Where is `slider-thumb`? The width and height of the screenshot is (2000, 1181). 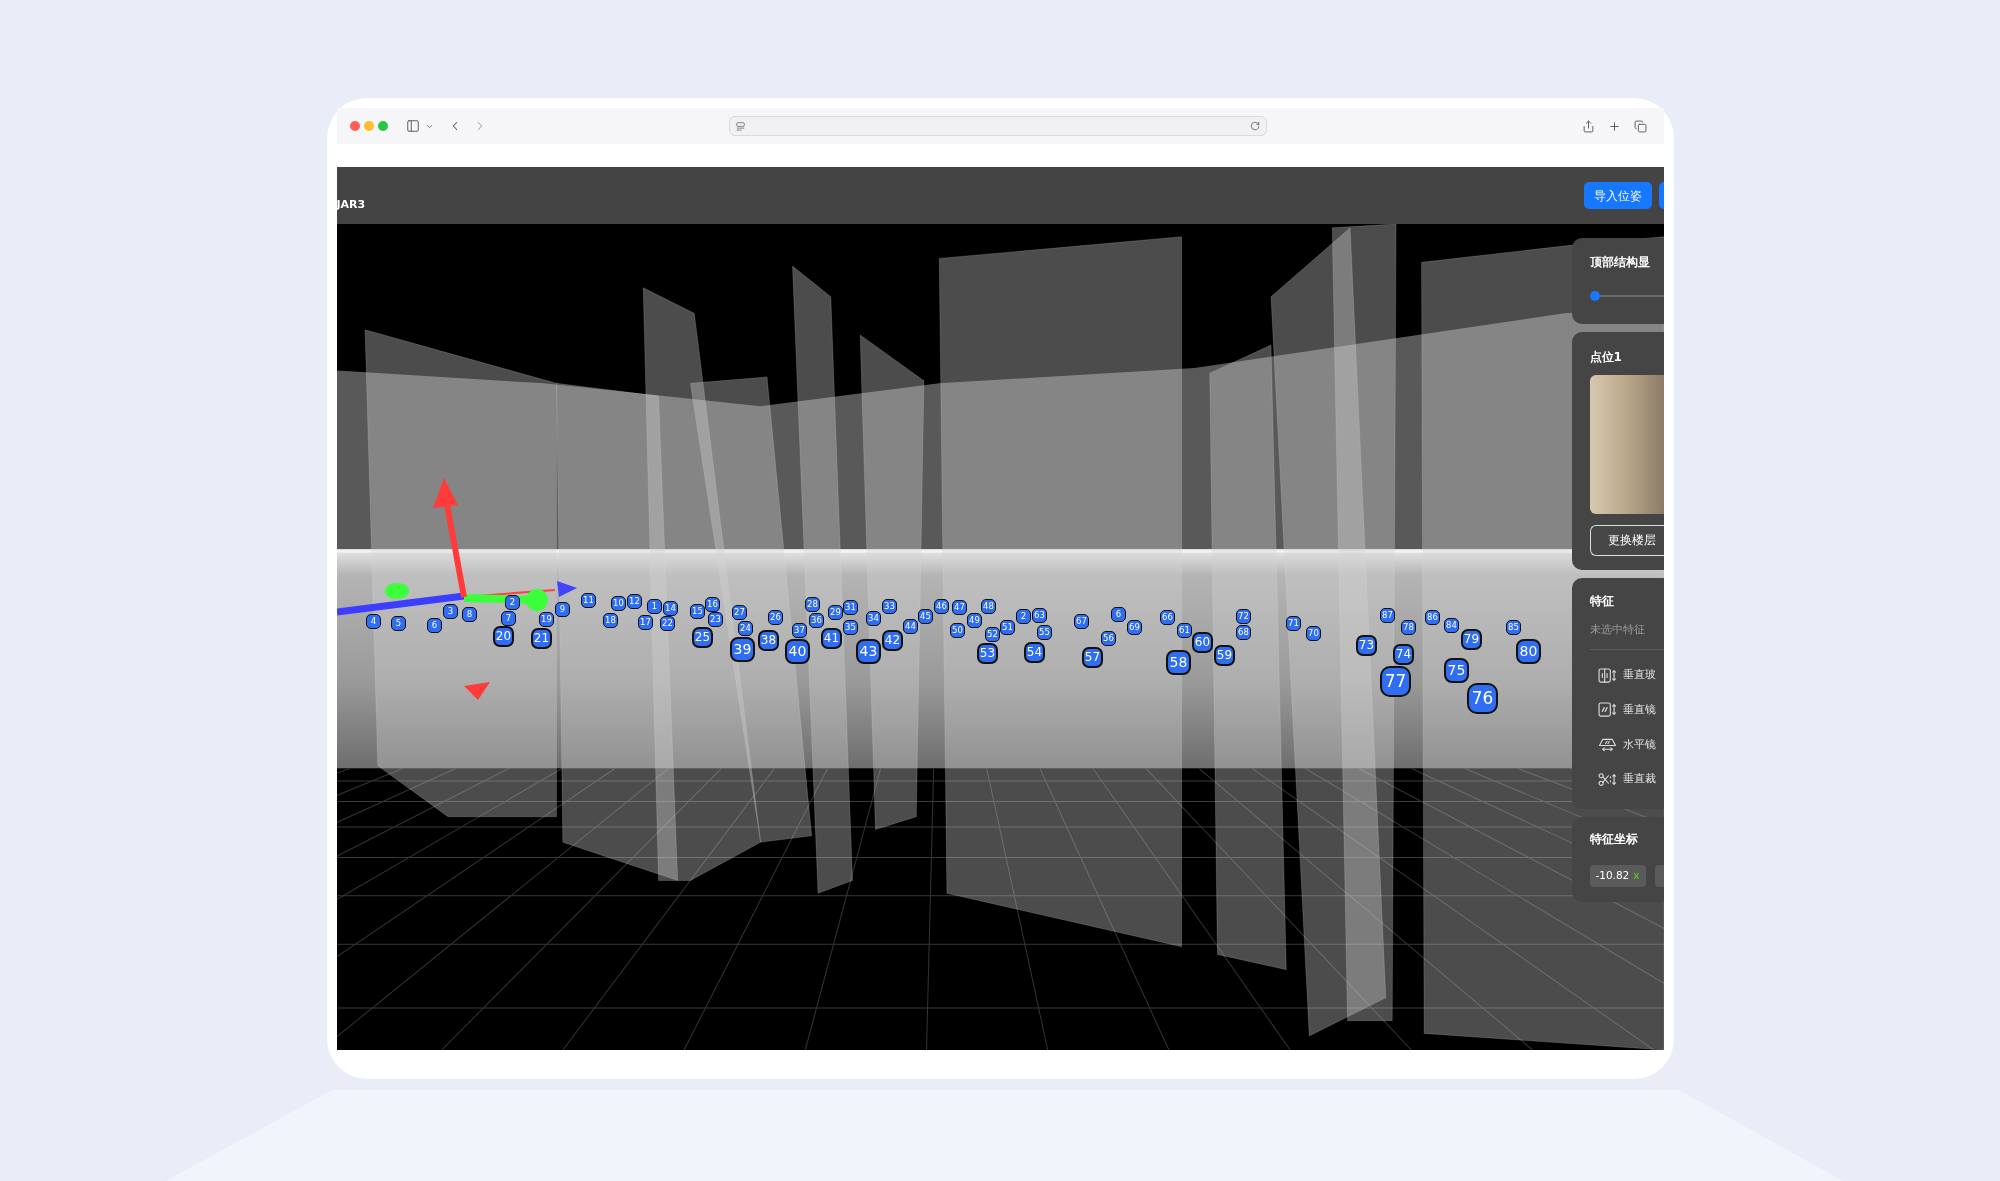
slider-thumb is located at coordinates (1594, 296).